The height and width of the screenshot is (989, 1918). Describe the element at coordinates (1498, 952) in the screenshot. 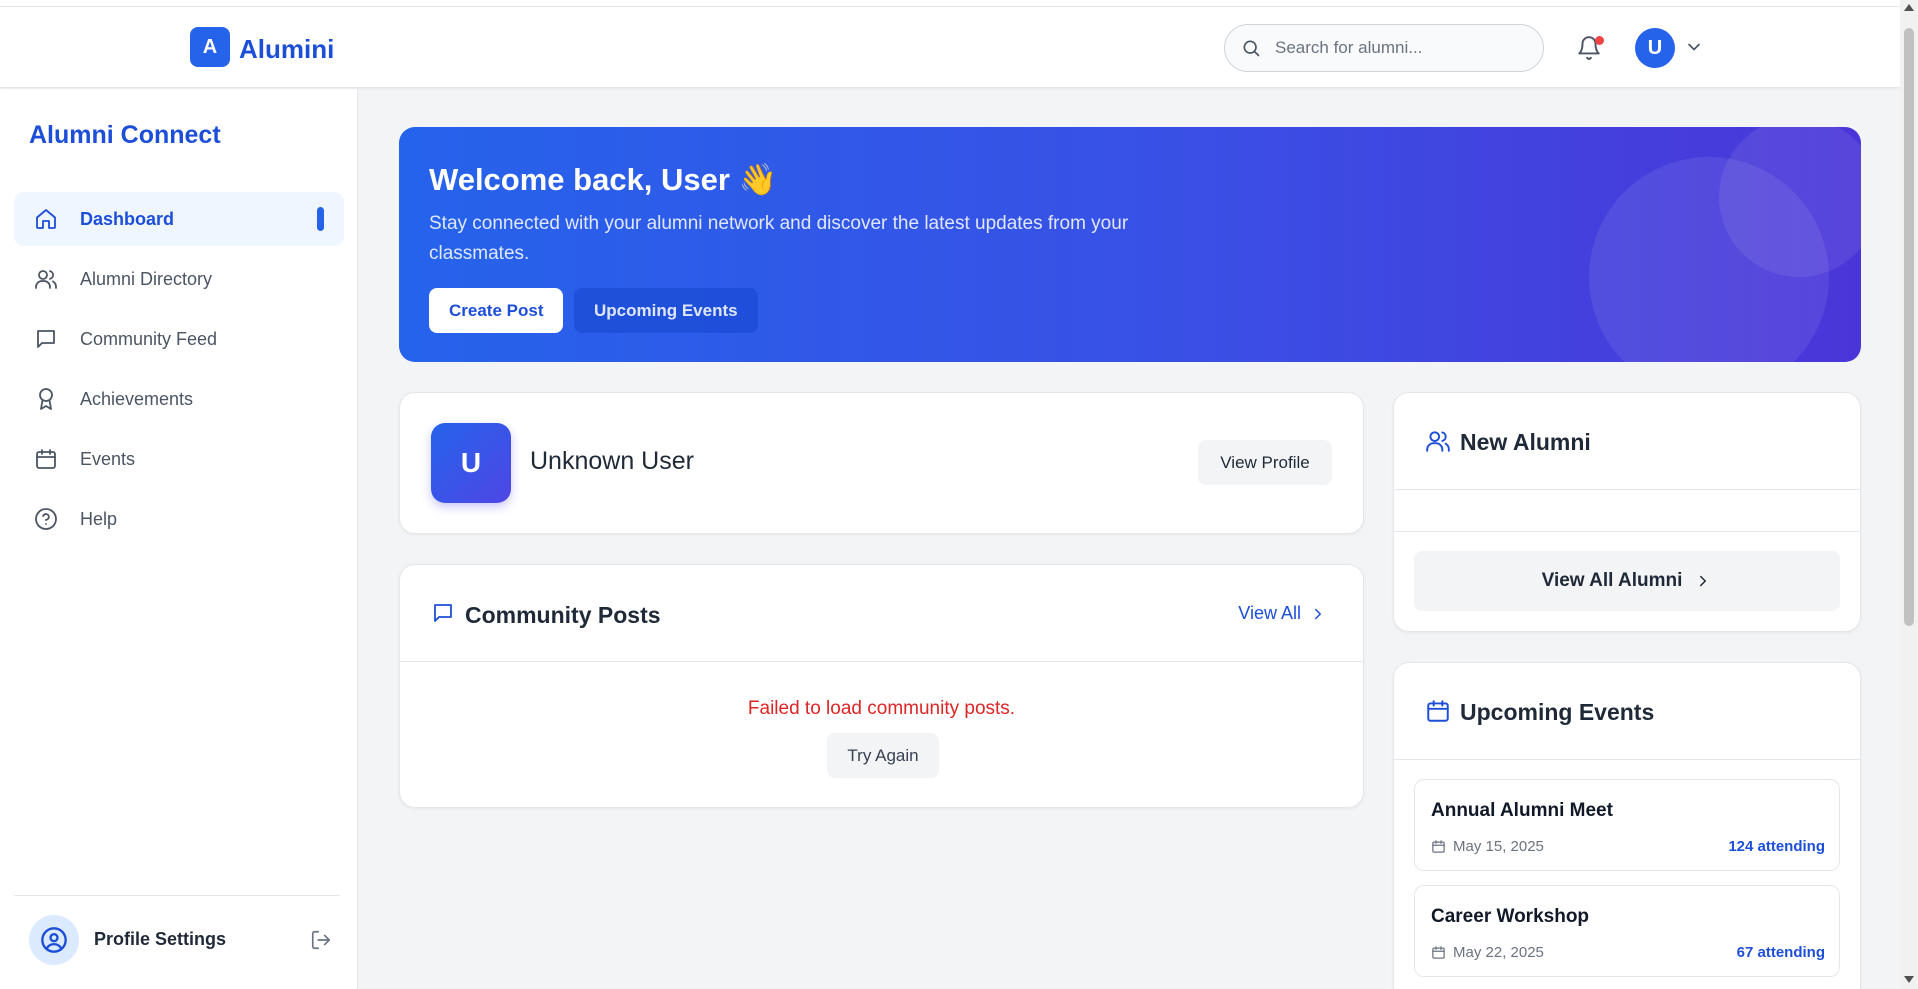

I see `event-date-text: May 22, 2025` at that location.